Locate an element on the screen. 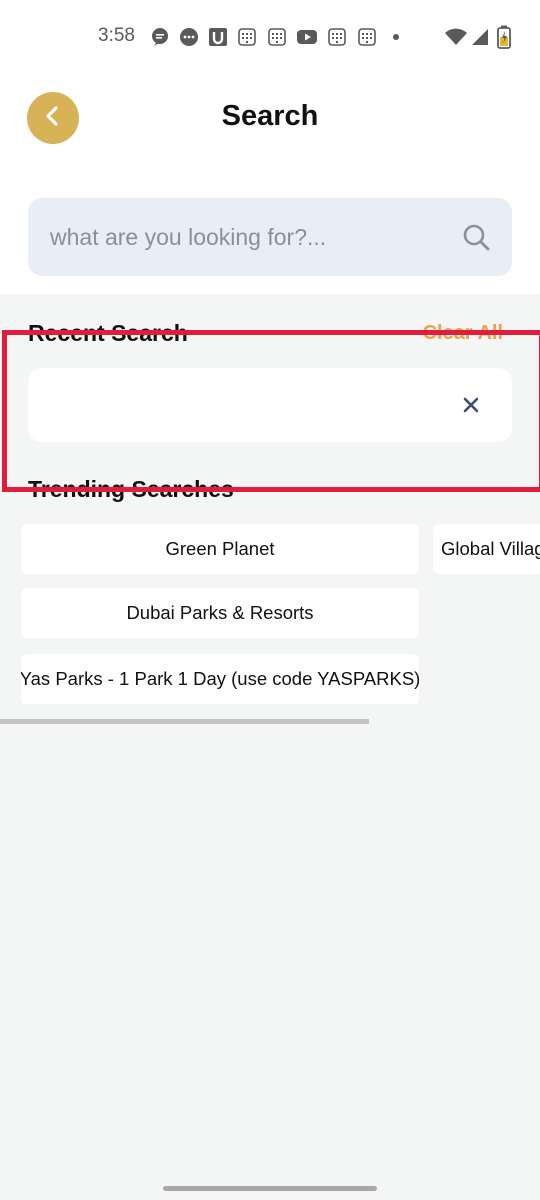 This screenshot has height=1200, width=540. dot-icon is located at coordinates (398, 37).